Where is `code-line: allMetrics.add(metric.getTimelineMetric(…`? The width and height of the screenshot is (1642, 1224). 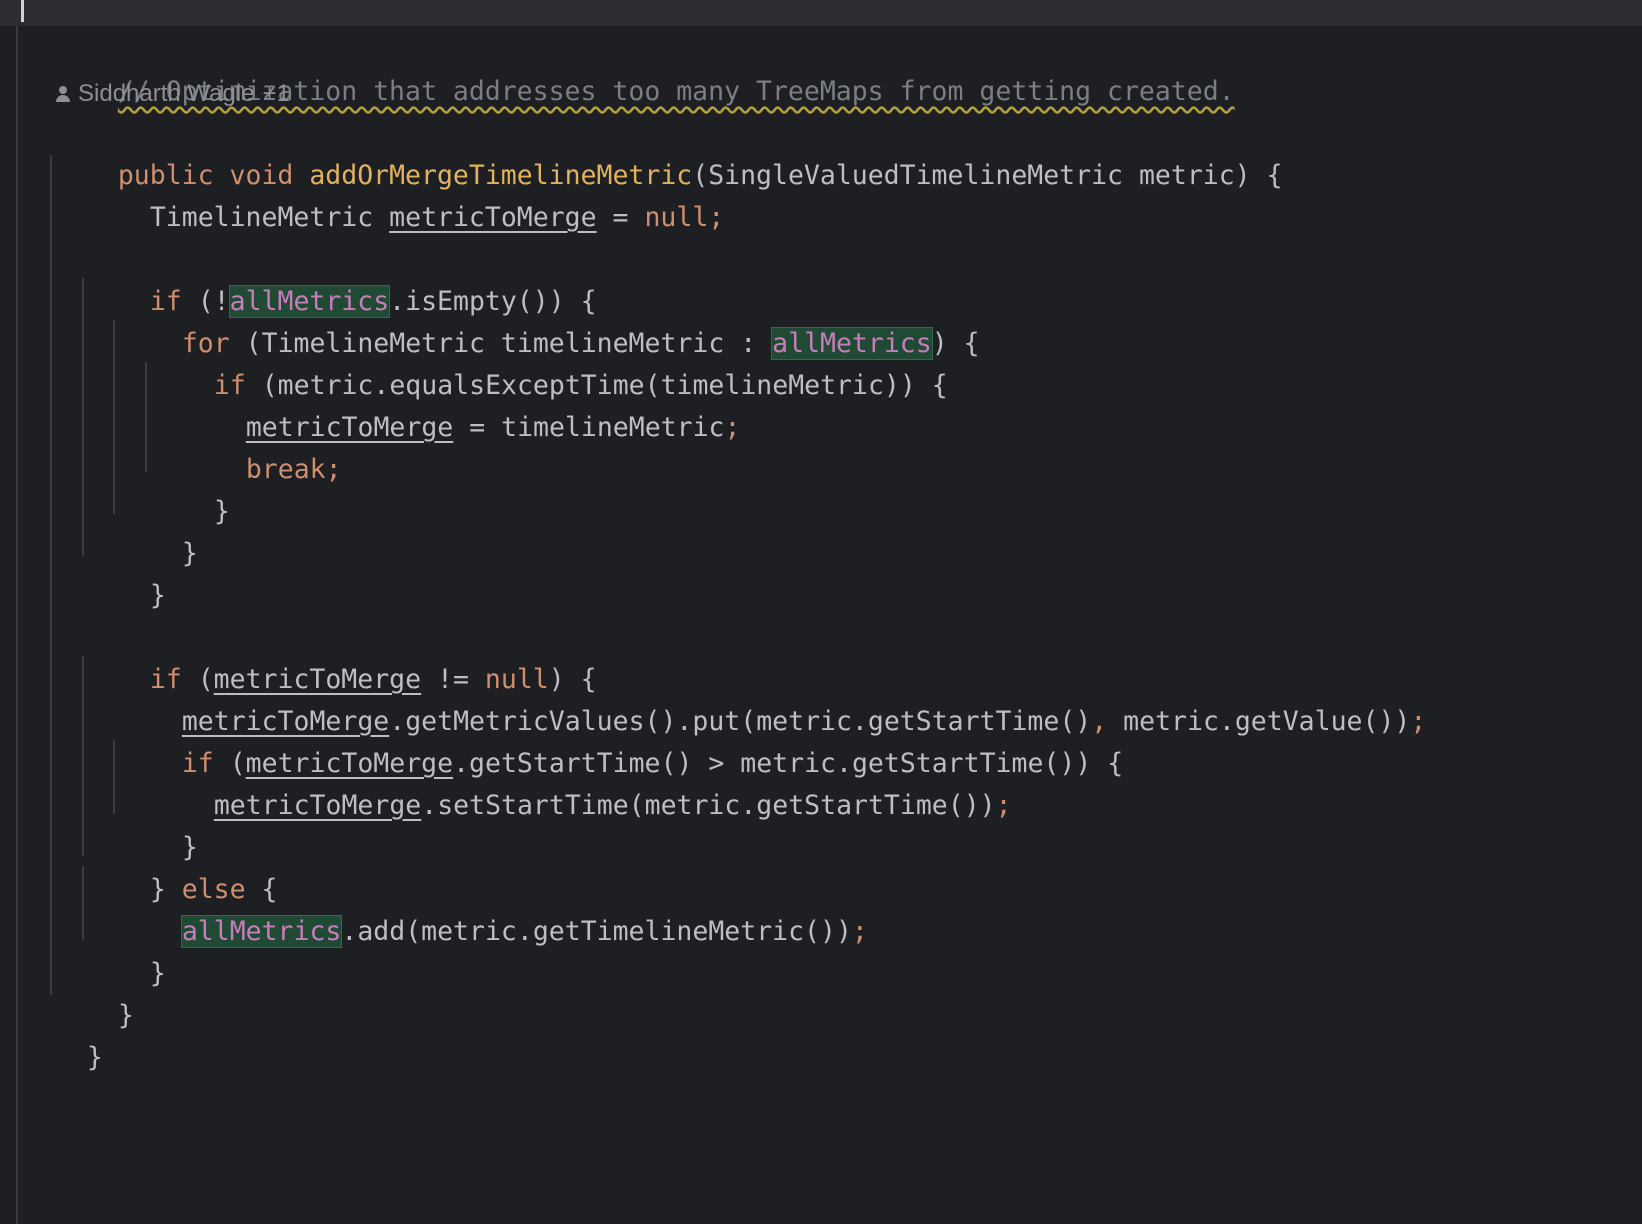 code-line: allMetrics.add(metric.getTimelineMetric(… is located at coordinates (493, 907).